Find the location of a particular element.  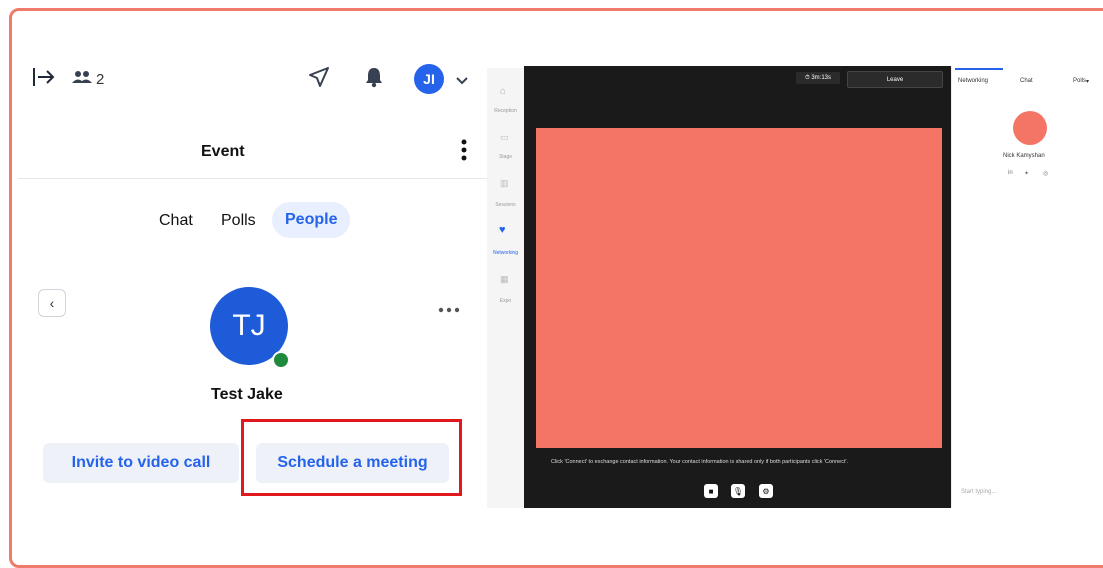

user-avatar: JI is located at coordinates (429, 79).